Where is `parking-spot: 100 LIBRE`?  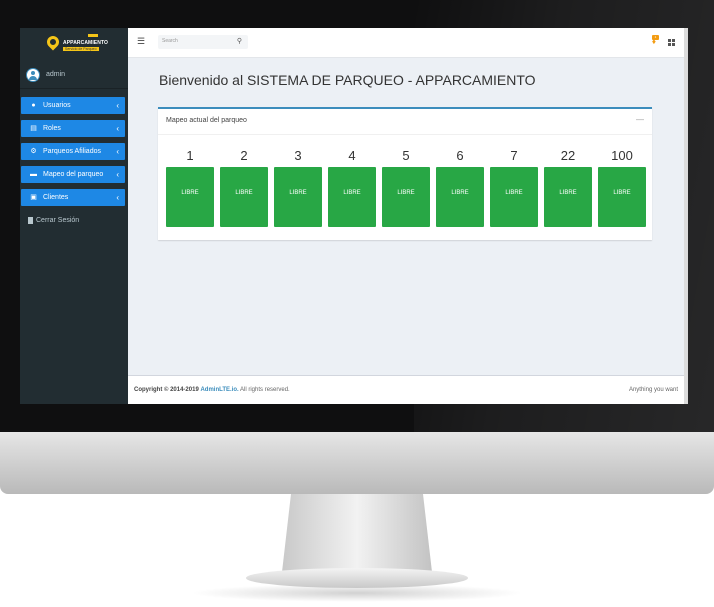 parking-spot: 100 LIBRE is located at coordinates (622, 186).